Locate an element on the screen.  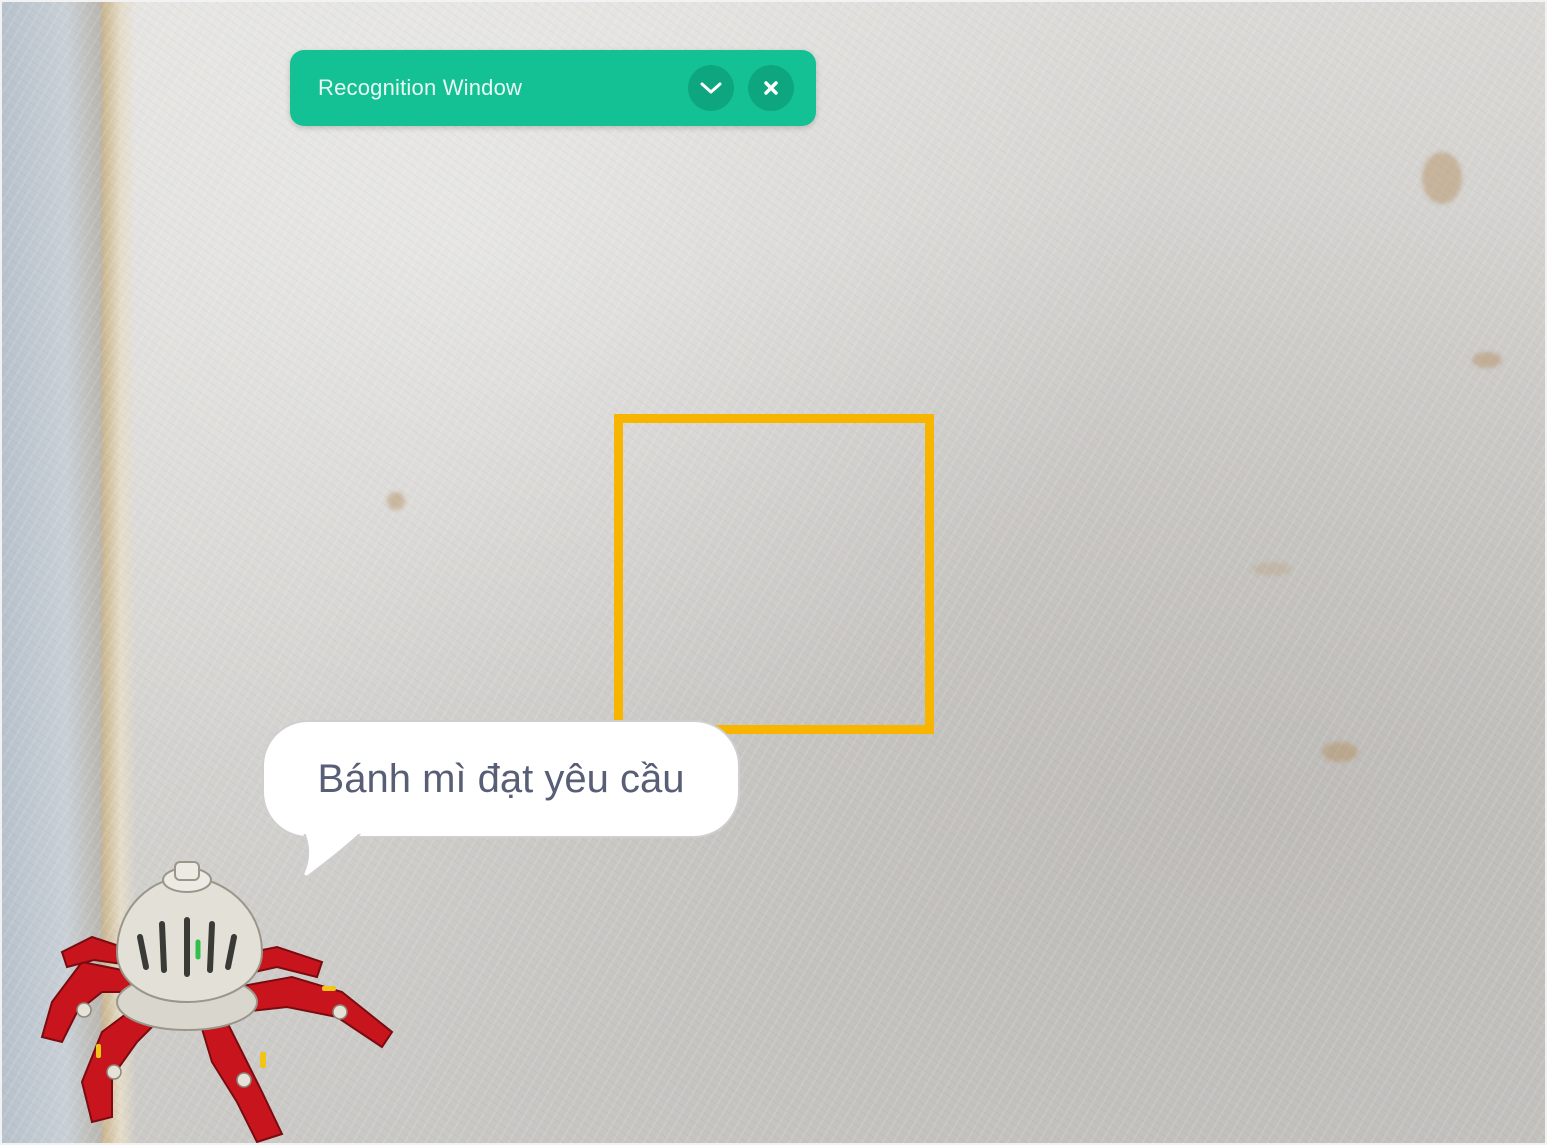
chevron-down-icon is located at coordinates (711, 88).